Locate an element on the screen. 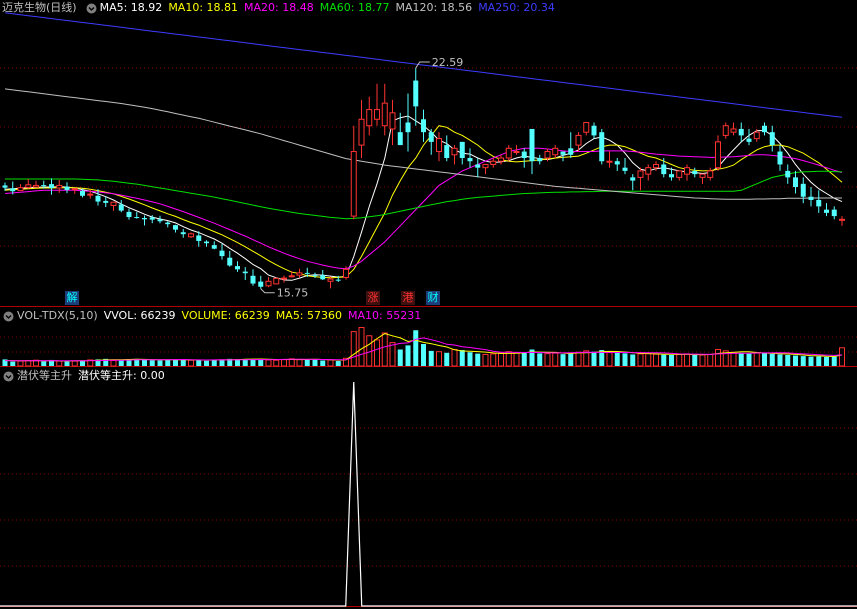  ma120-value: MA120: 18.56 is located at coordinates (434, 7).